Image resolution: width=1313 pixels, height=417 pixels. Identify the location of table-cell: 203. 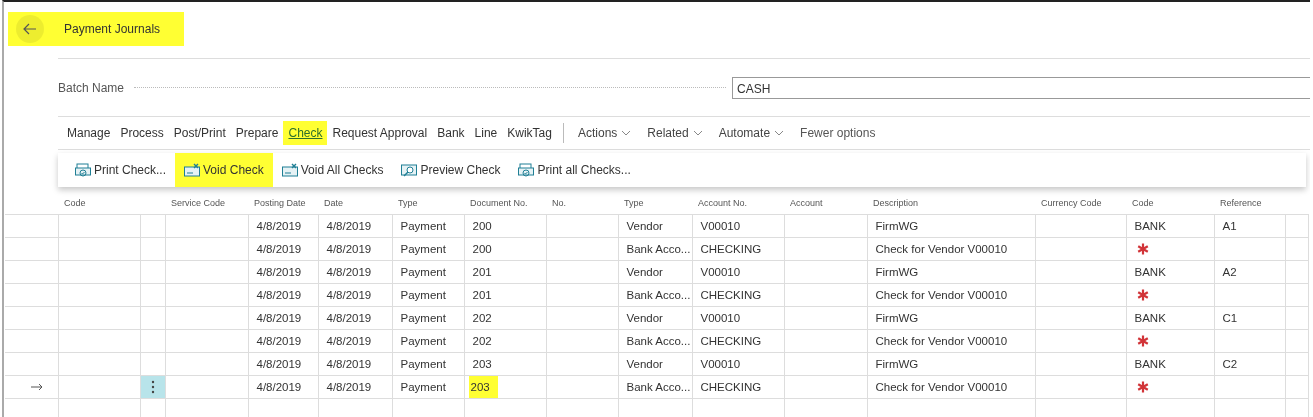
(483, 387).